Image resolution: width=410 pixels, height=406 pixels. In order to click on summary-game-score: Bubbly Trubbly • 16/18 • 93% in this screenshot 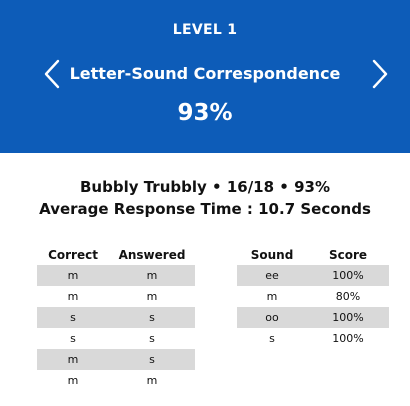, I will do `click(205, 187)`.